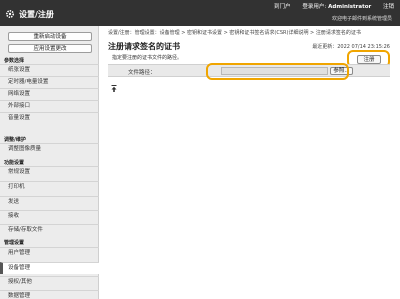 The width and height of the screenshot is (400, 299). What do you see at coordinates (49, 268) in the screenshot?
I see `sidebar-item-device-management: 设备管理` at bounding box center [49, 268].